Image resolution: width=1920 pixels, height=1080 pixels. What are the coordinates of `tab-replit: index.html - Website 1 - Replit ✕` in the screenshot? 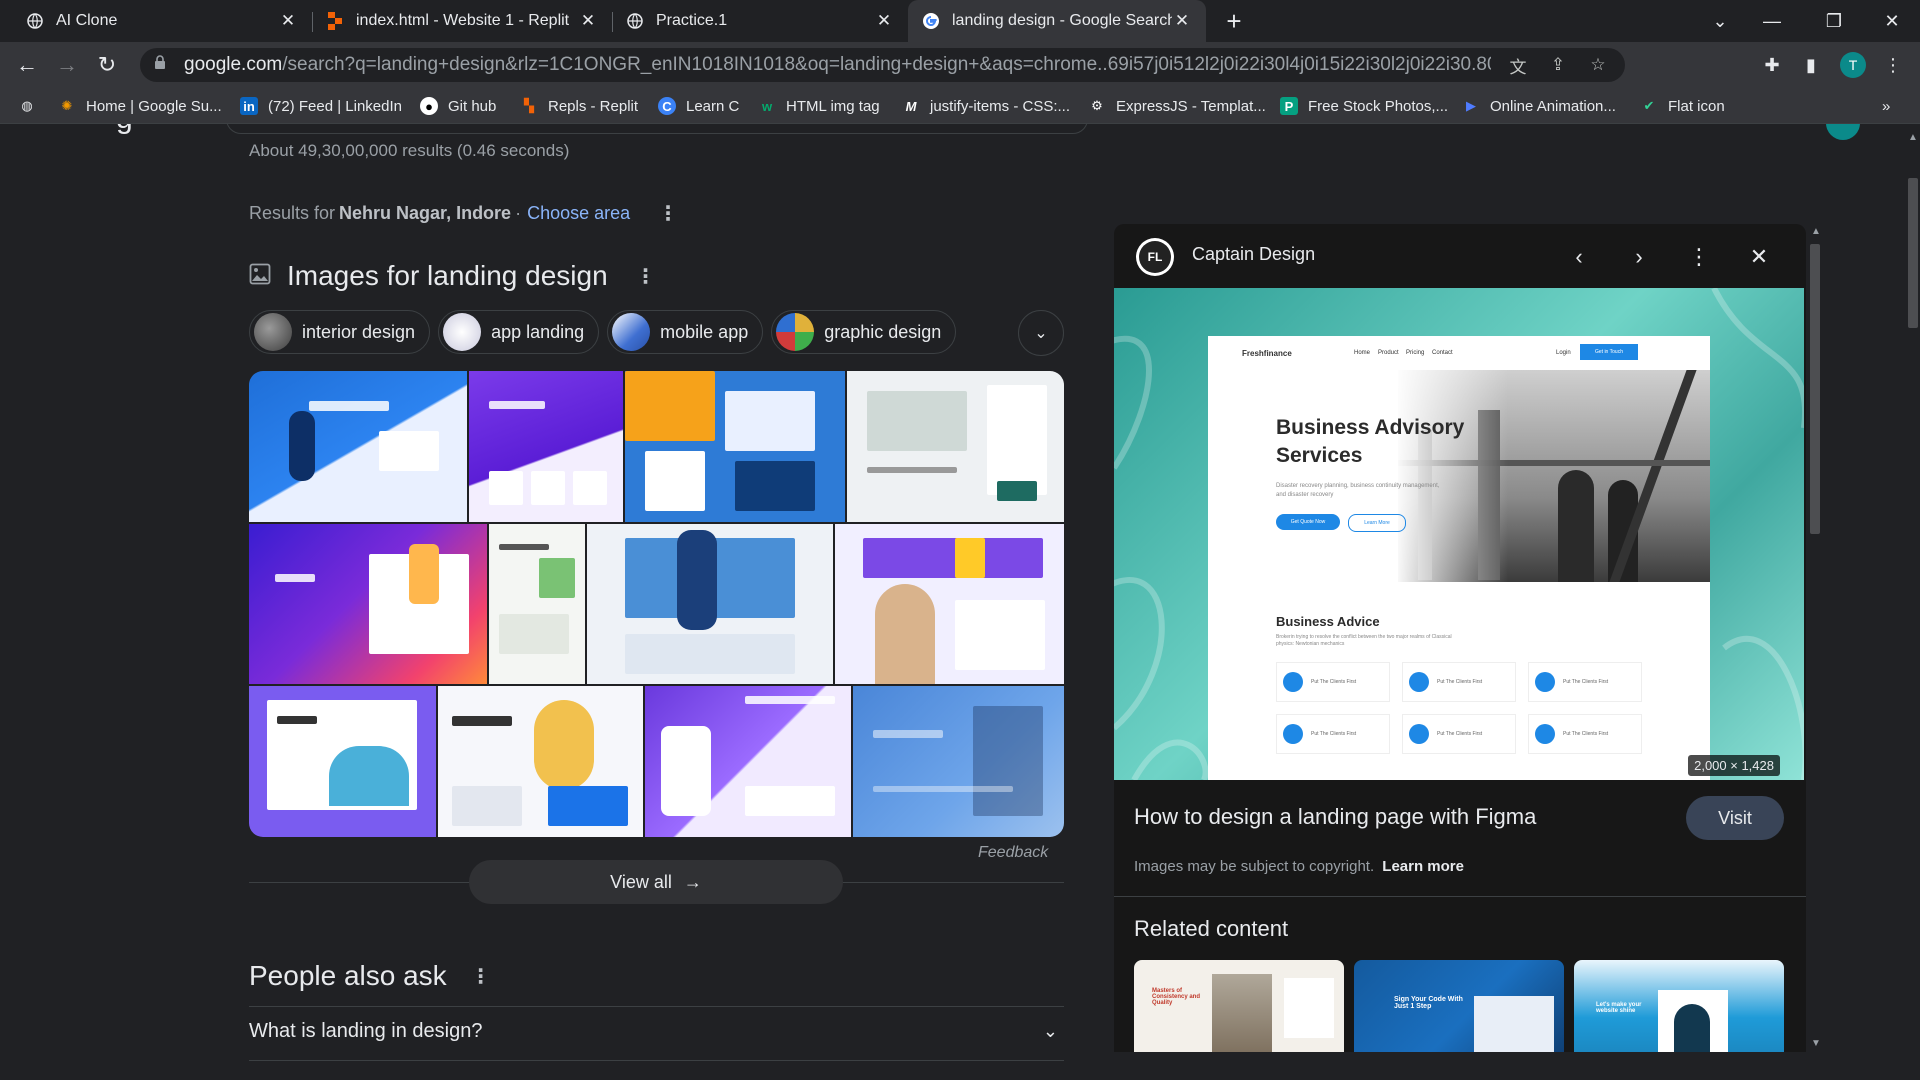 It's located at (462, 21).